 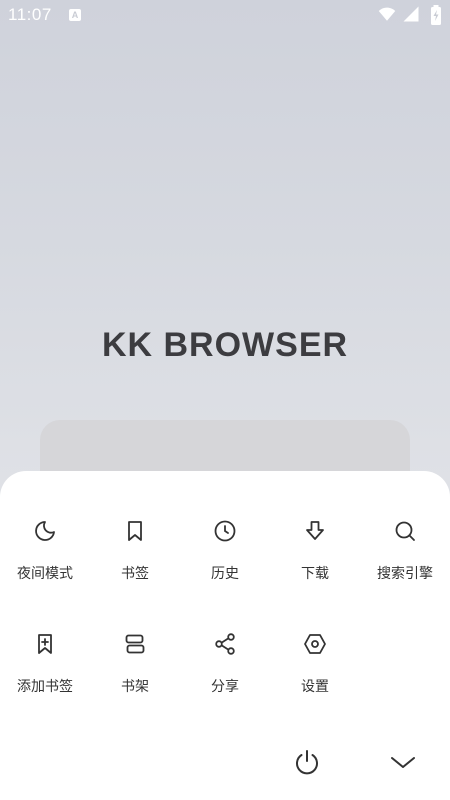 I want to click on power-icon, so click(x=307, y=762).